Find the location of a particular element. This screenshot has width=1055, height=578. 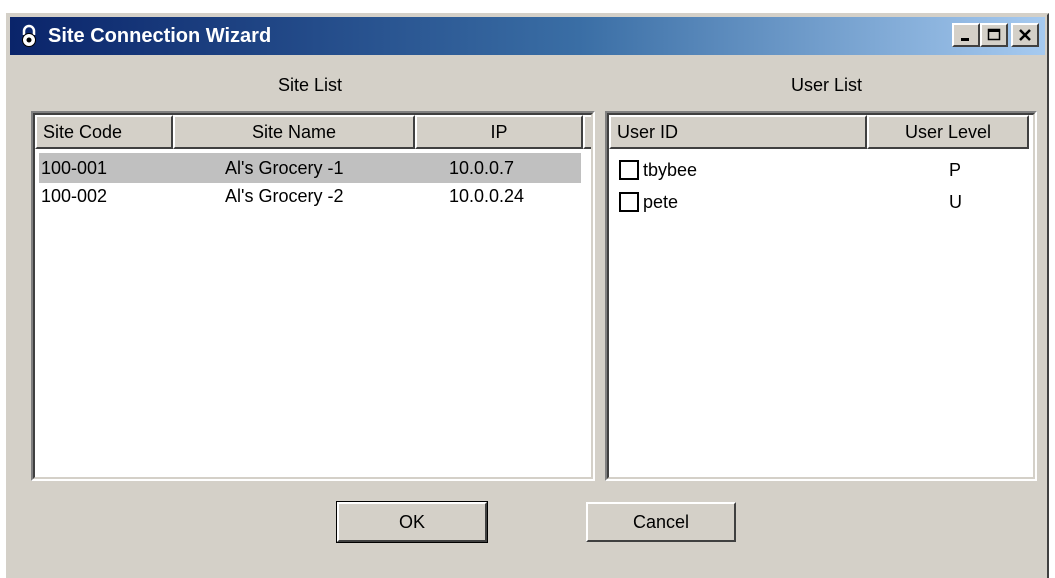

window-title: Site Connection Wizard is located at coordinates (160, 35).